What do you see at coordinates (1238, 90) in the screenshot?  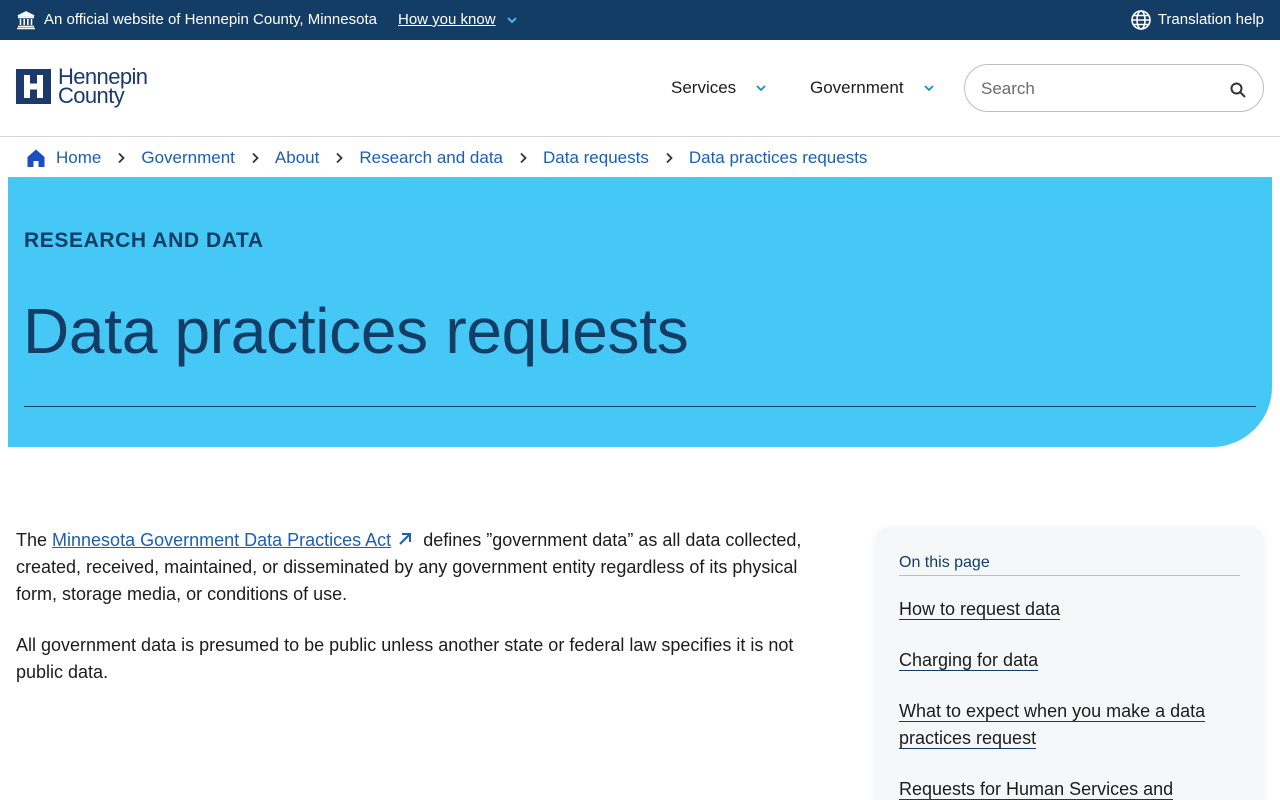 I see `search-icon` at bounding box center [1238, 90].